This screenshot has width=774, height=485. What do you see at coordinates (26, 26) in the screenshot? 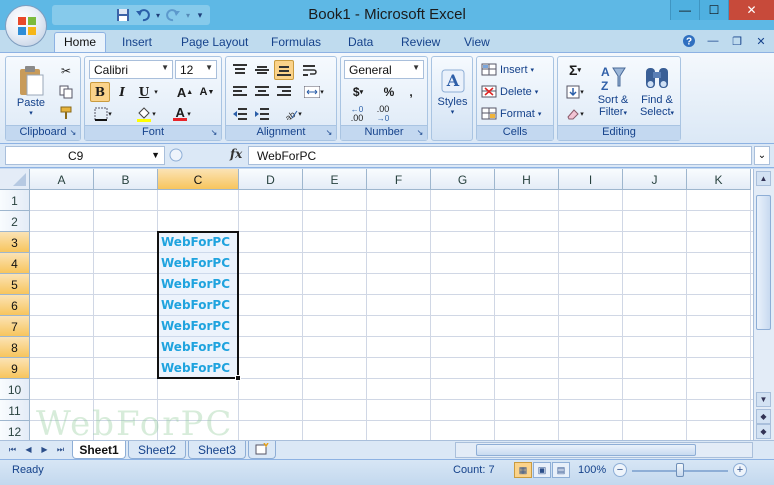
I see `office-button` at bounding box center [26, 26].